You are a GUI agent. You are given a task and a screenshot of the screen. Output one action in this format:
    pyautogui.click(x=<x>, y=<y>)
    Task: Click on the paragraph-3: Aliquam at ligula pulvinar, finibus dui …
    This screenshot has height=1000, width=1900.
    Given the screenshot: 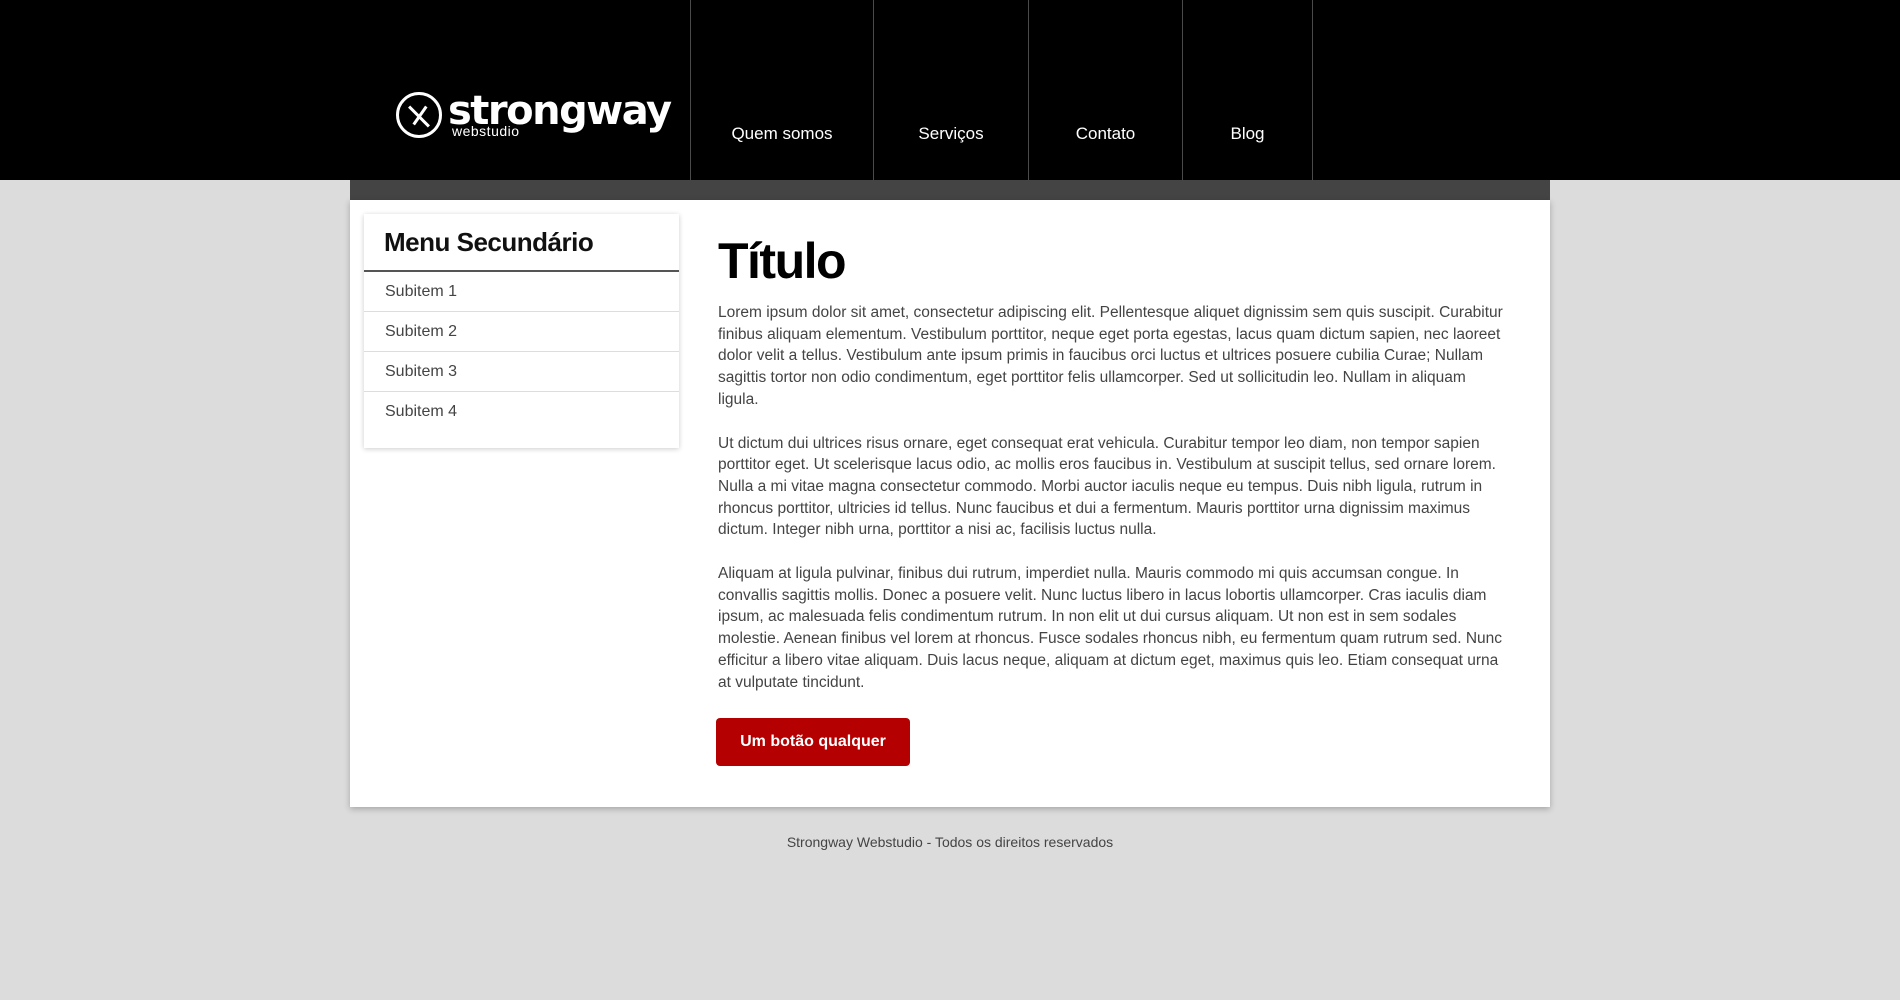 What is the action you would take?
    pyautogui.click(x=1110, y=628)
    